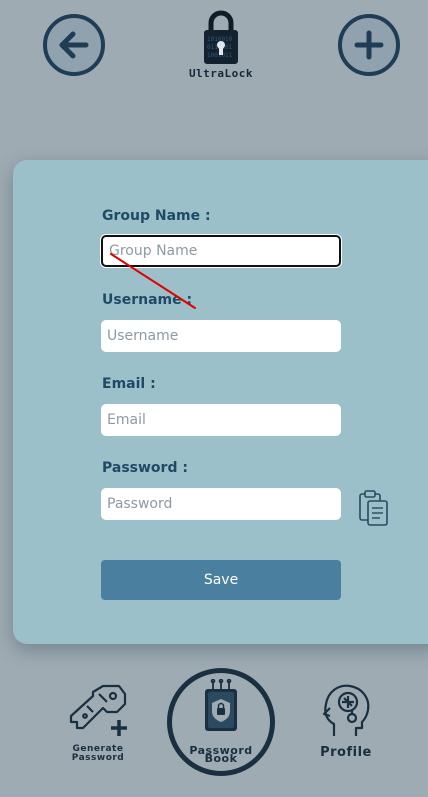  What do you see at coordinates (221, 504) in the screenshot?
I see `password-input` at bounding box center [221, 504].